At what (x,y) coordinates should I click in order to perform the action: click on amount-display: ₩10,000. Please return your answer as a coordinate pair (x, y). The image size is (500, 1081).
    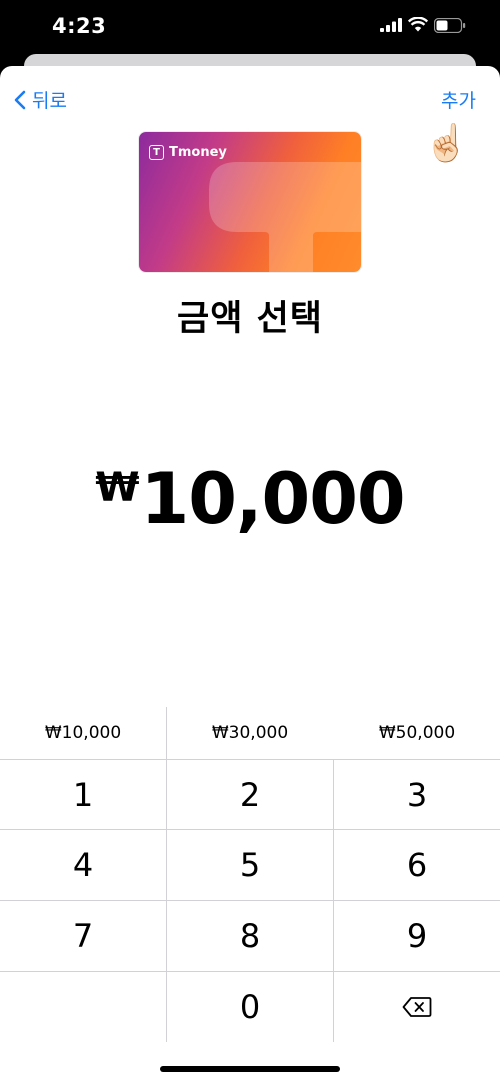
    Looking at the image, I should click on (250, 499).